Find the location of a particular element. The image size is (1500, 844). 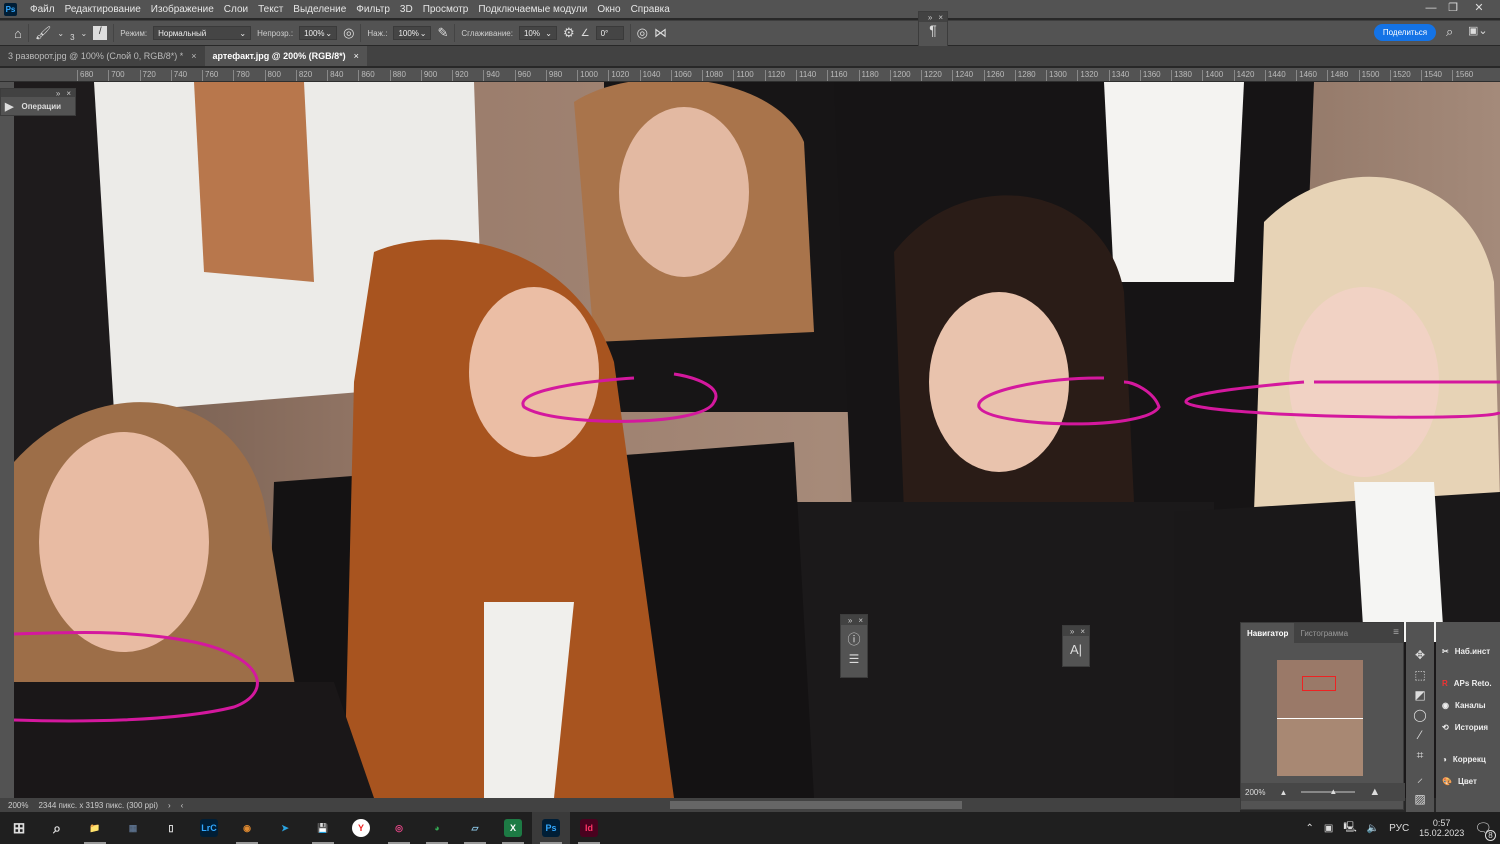

operations-button: ▶ Операции is located at coordinates (38, 106).